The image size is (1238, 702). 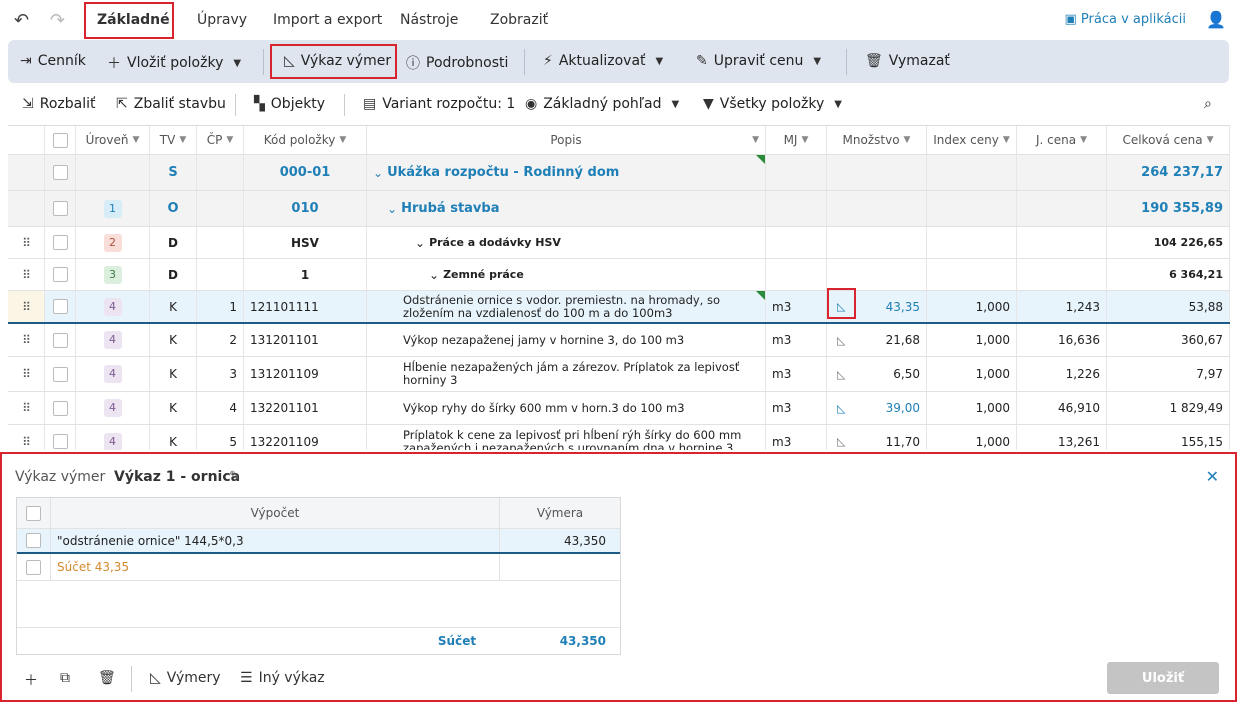 I want to click on header-index: Index ceny ▼, so click(x=972, y=140).